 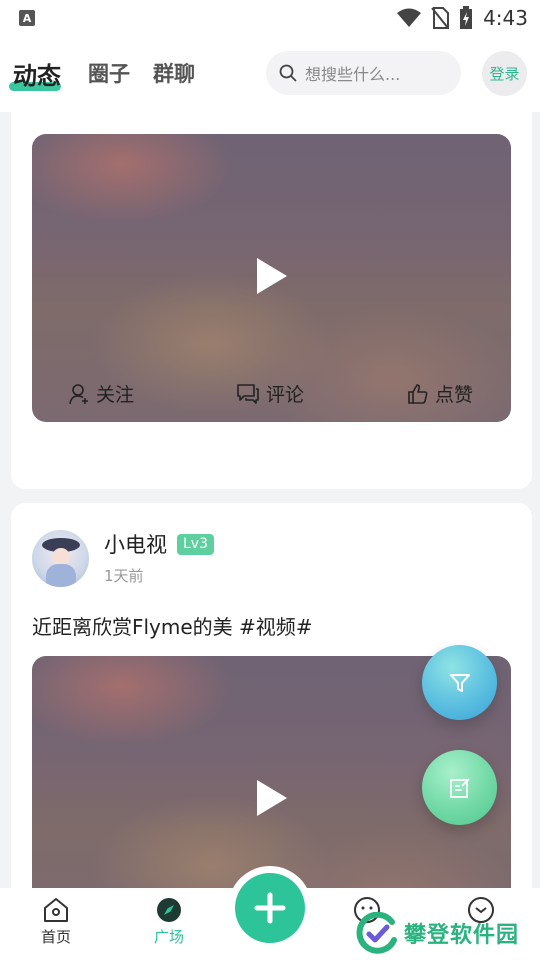 I want to click on tab-label: 动态, so click(x=37, y=76).